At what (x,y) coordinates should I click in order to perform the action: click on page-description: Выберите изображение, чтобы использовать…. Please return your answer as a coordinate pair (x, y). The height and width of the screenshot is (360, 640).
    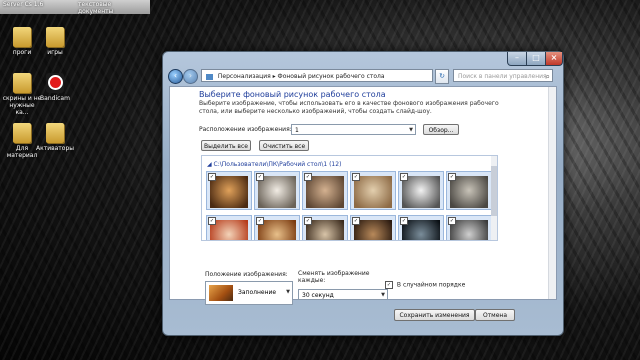
    Looking at the image, I should click on (349, 107).